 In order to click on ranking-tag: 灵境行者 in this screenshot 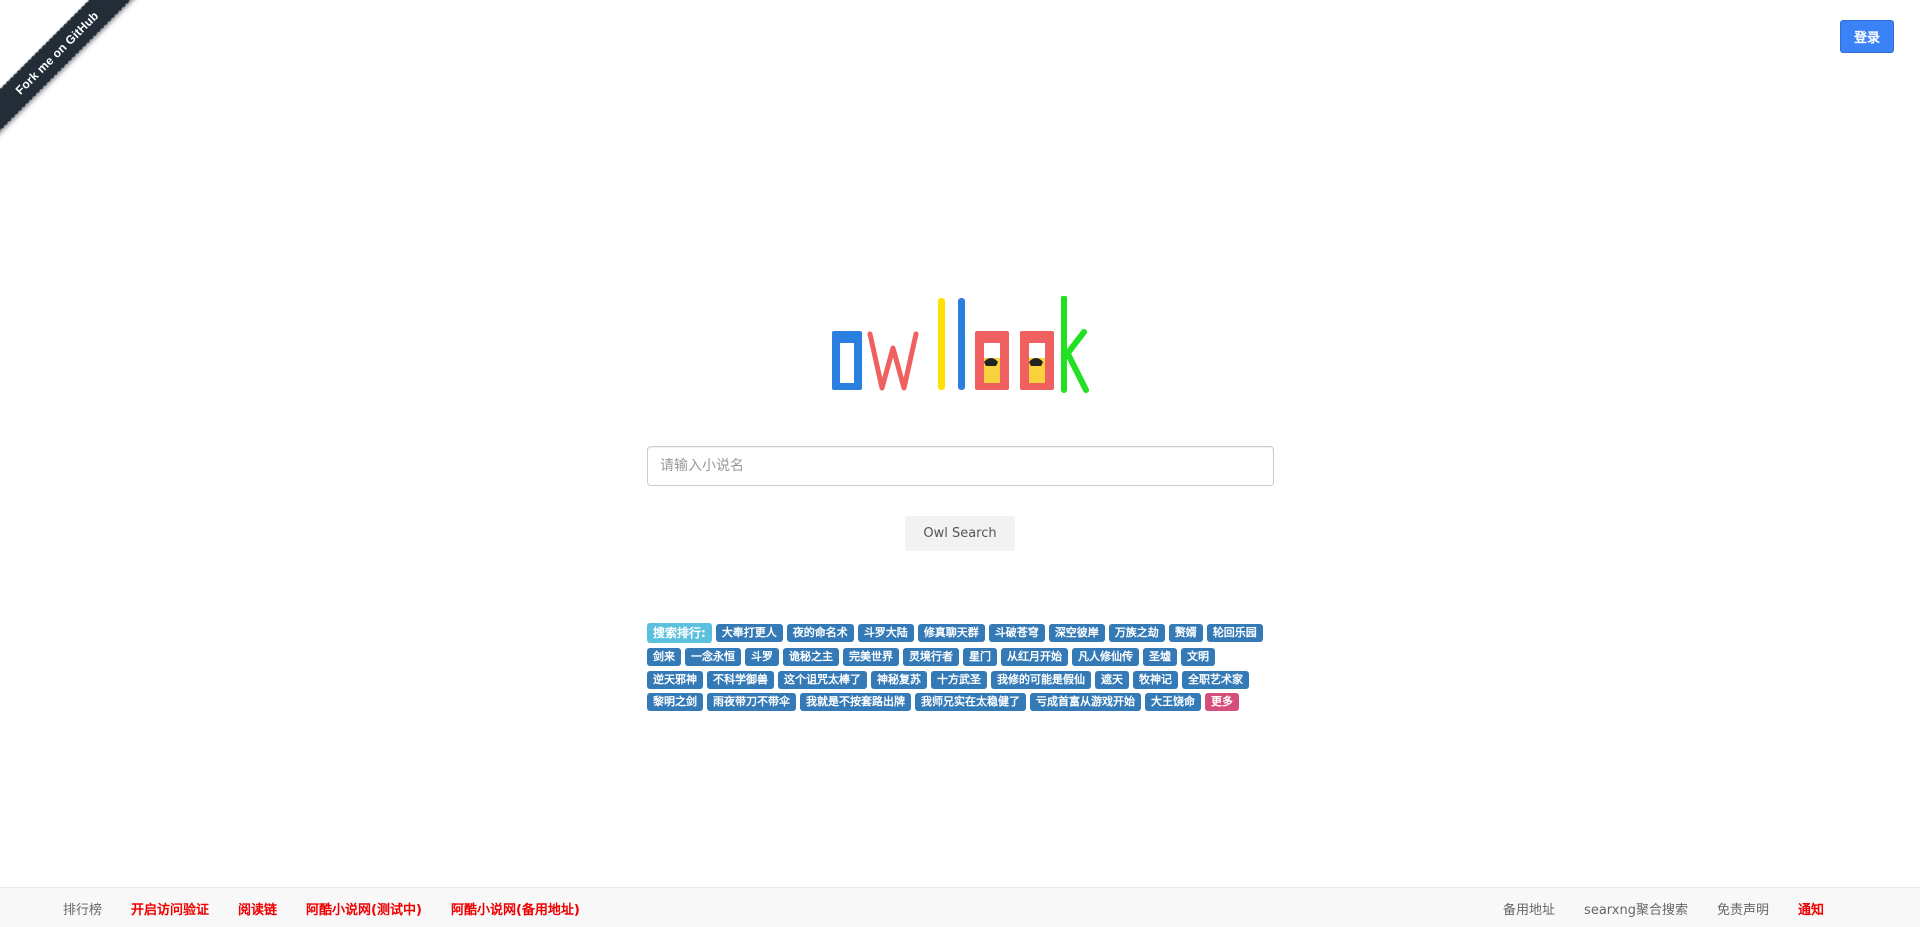, I will do `click(931, 656)`.